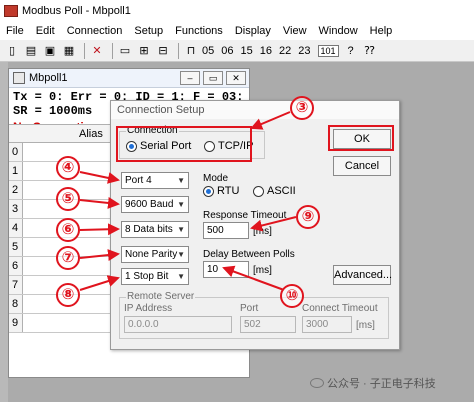 The image size is (474, 402). Describe the element at coordinates (262, 231) in the screenshot. I see `response-timeout-unit: [ms]` at that location.